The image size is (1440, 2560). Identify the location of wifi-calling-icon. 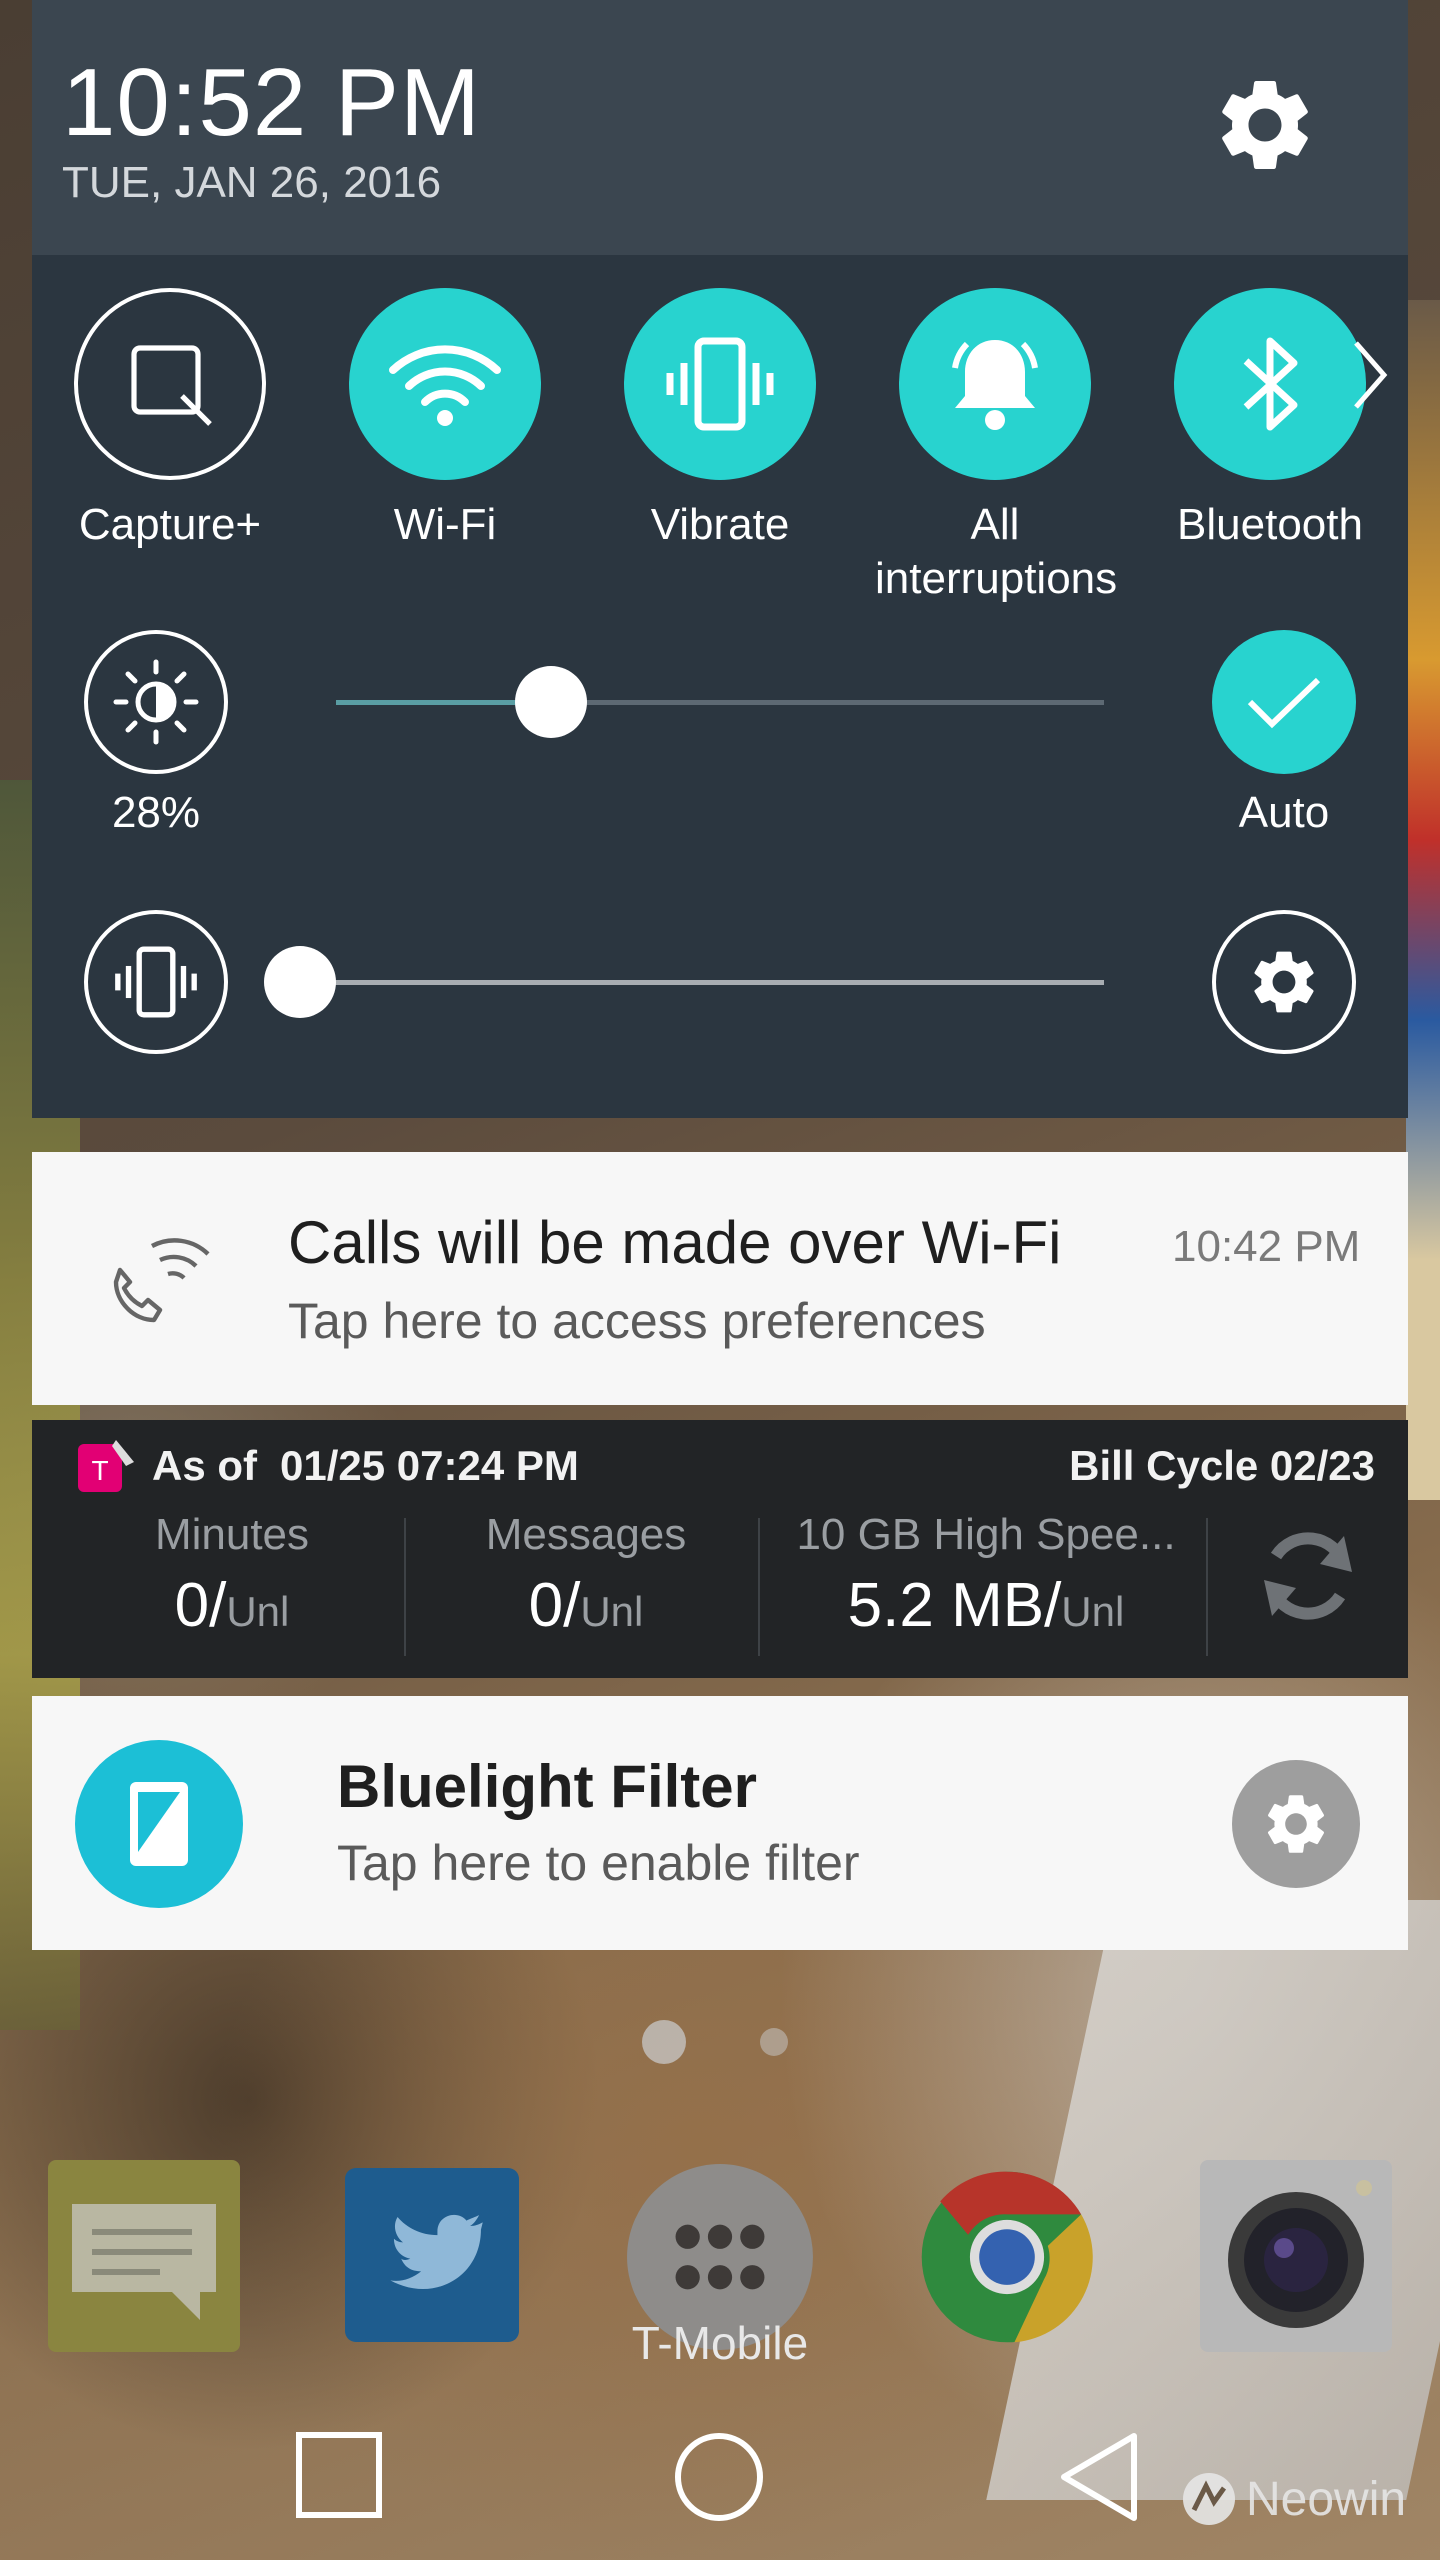
(159, 1279).